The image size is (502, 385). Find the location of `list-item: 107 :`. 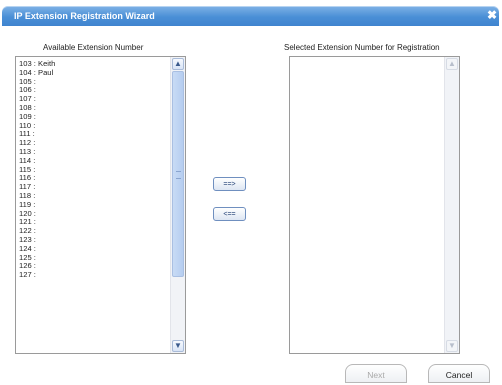

list-item: 107 : is located at coordinates (93, 98).